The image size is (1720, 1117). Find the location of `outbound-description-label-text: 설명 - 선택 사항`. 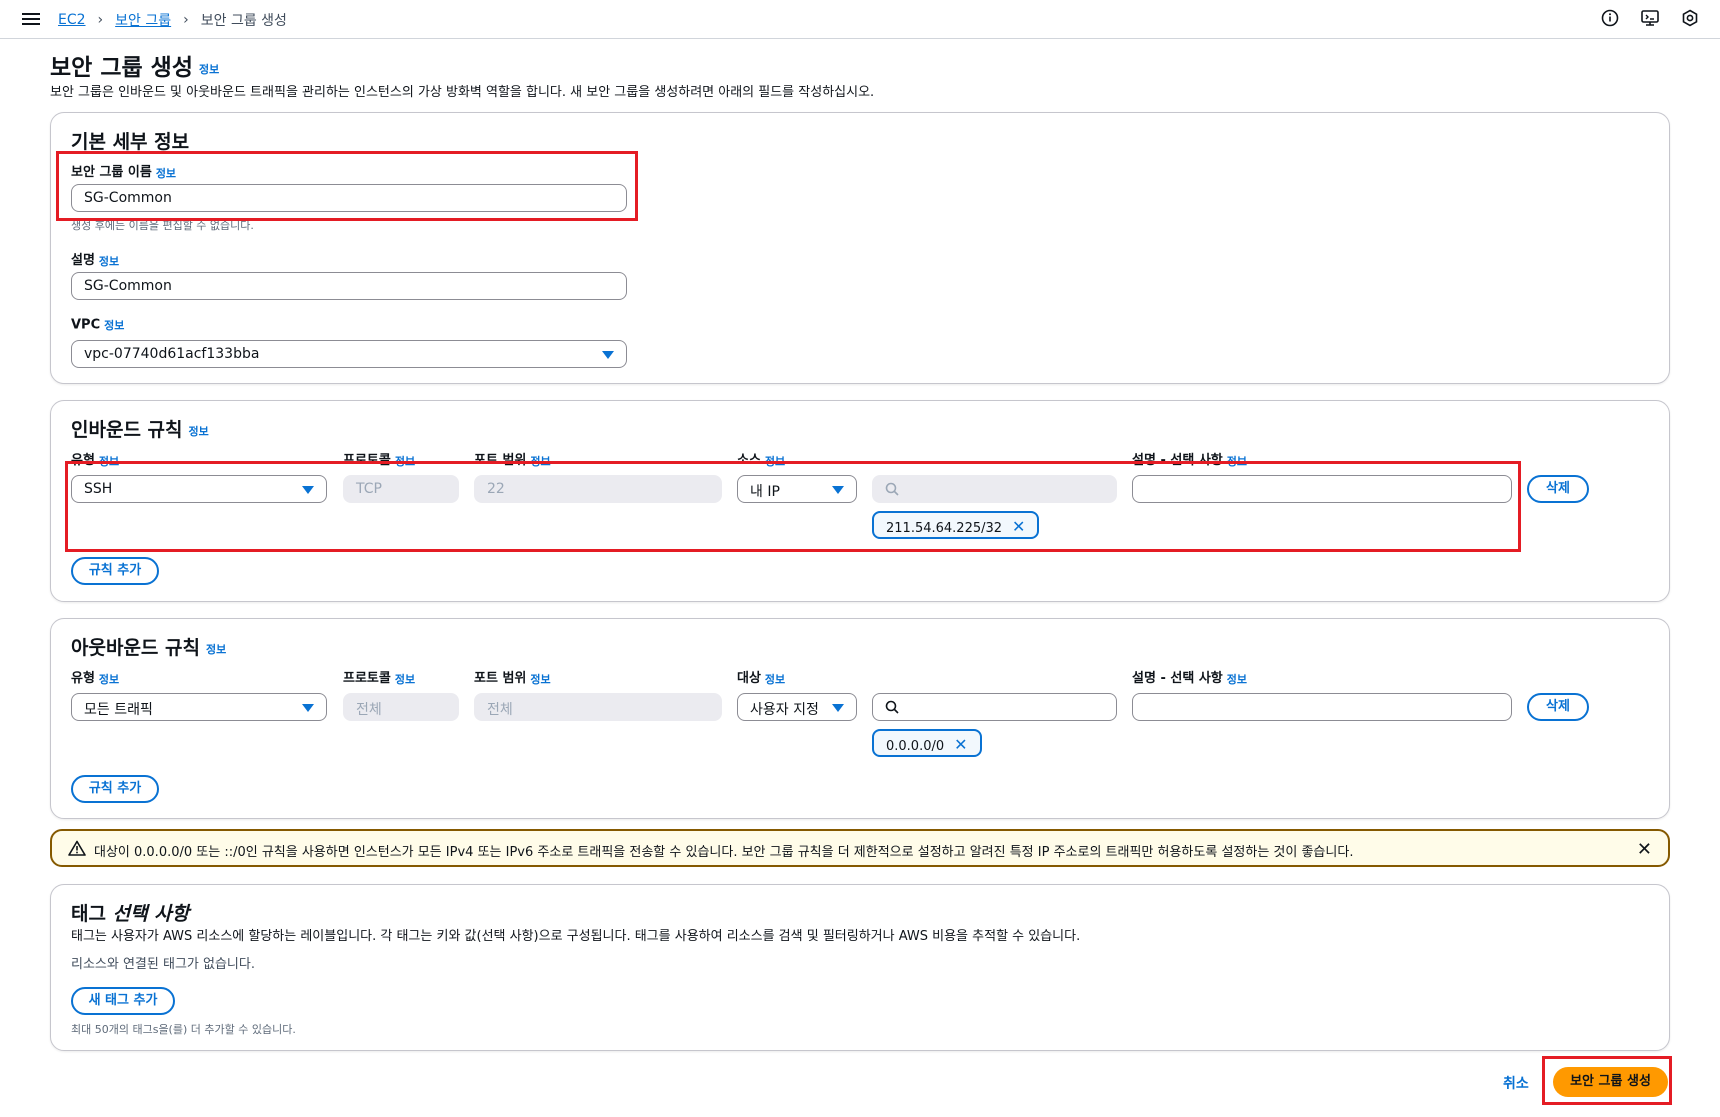

outbound-description-label-text: 설명 - 선택 사항 is located at coordinates (1177, 678).